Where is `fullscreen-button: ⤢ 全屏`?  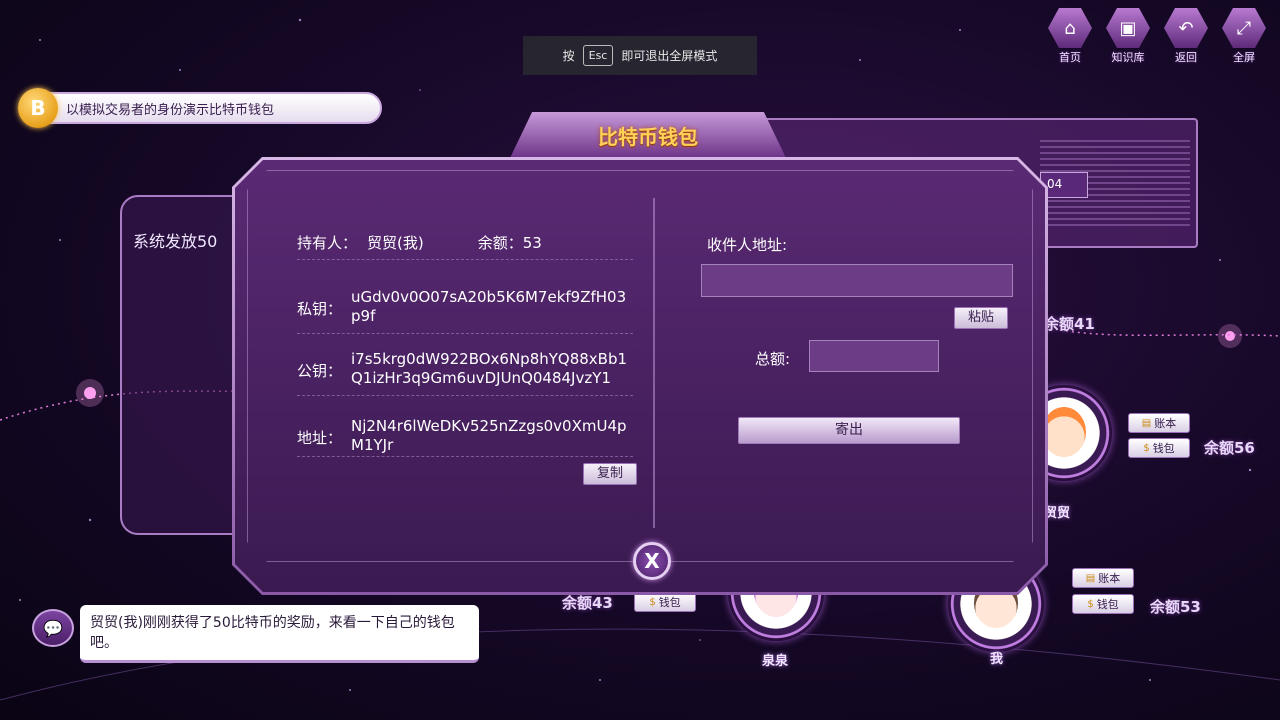 fullscreen-button: ⤢ 全屏 is located at coordinates (1244, 36).